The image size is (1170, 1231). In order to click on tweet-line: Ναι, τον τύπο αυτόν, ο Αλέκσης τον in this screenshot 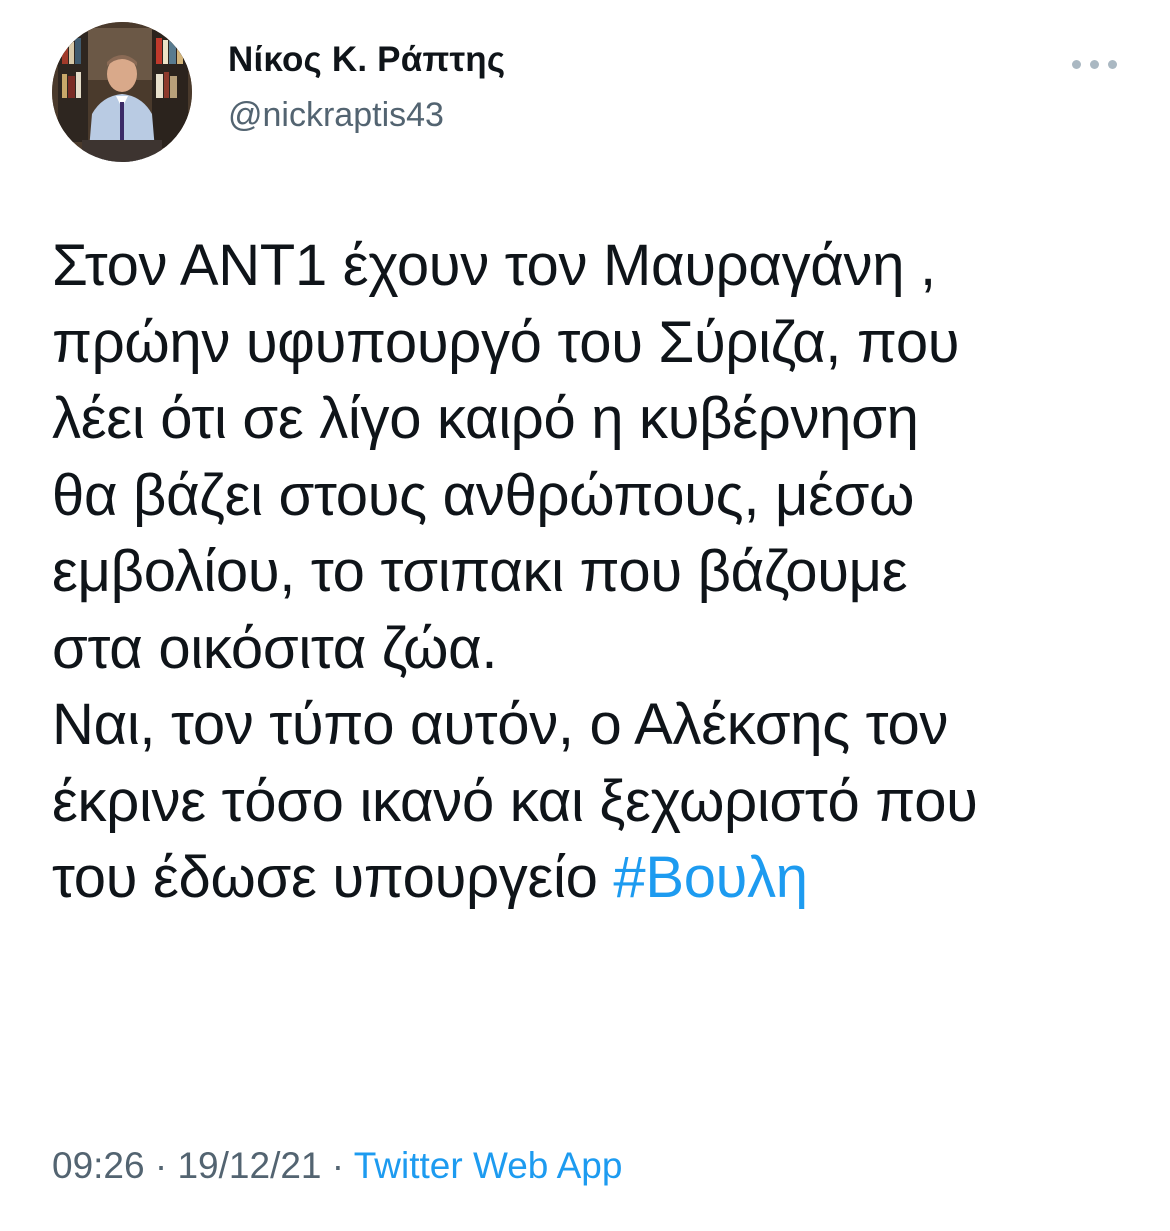, I will do `click(500, 724)`.